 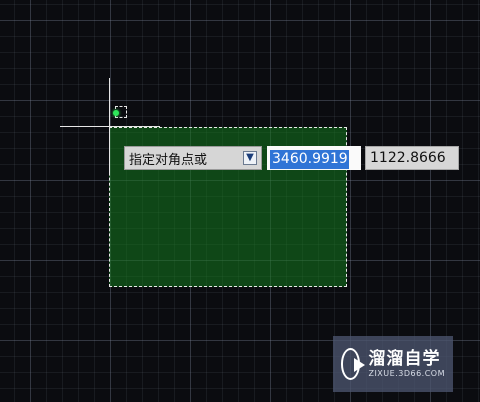 What do you see at coordinates (408, 158) in the screenshot?
I see `y-coordinate-value: 1122.8666` at bounding box center [408, 158].